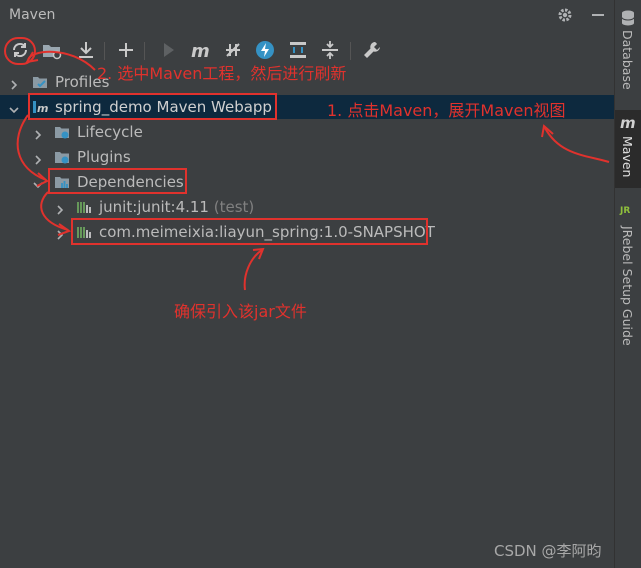 This screenshot has height=568, width=641. Describe the element at coordinates (117, 181) in the screenshot. I see `annotation-box-dependencies` at that location.